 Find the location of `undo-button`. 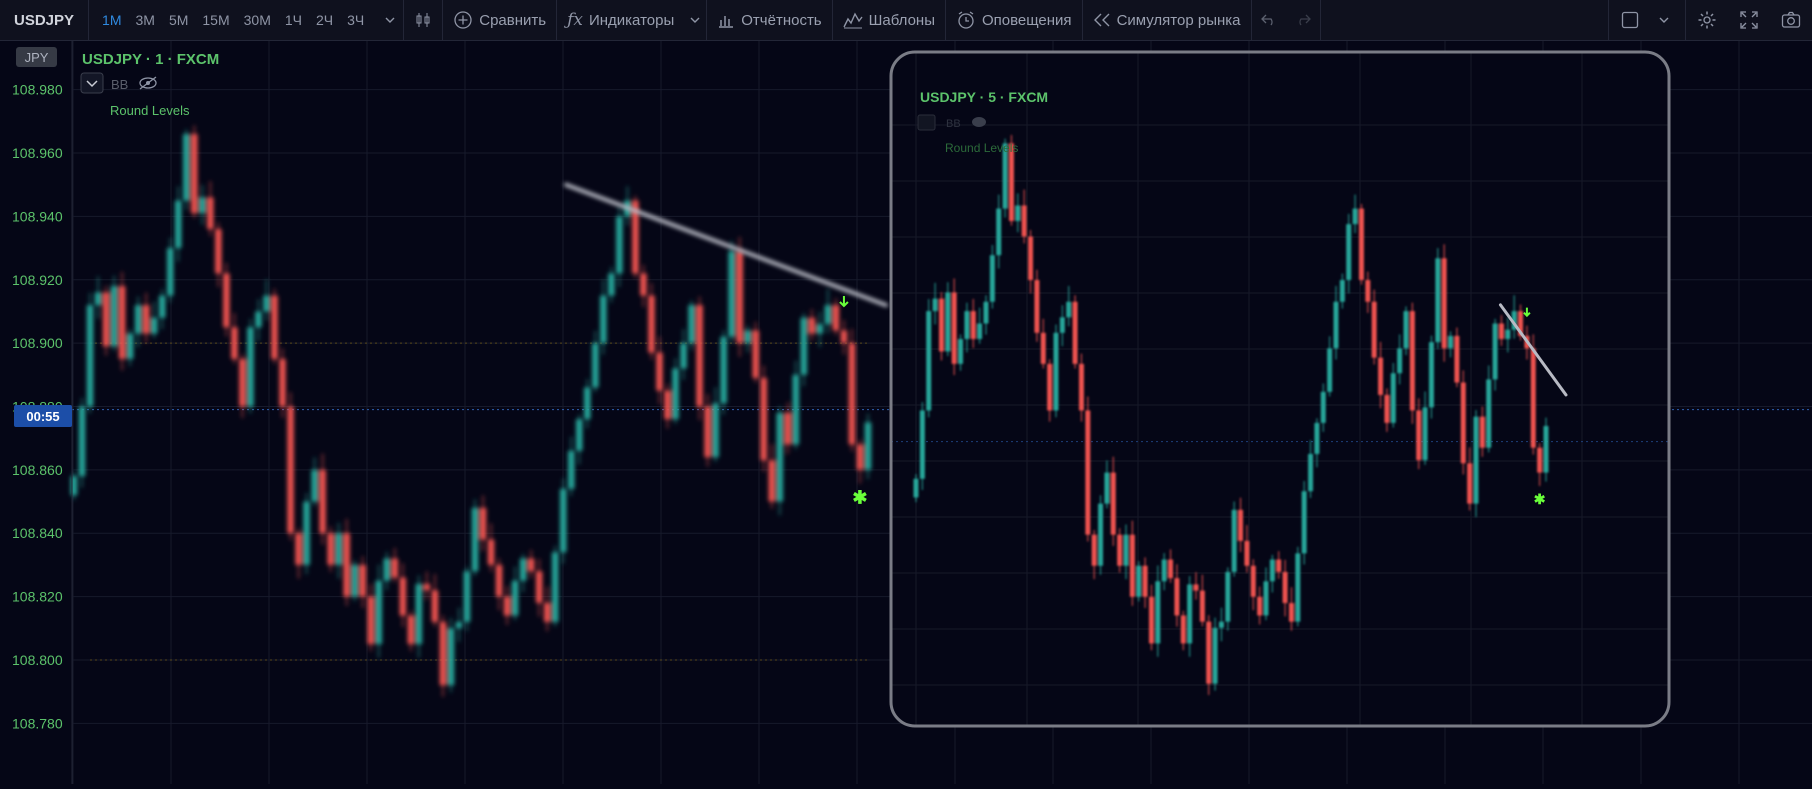

undo-button is located at coordinates (1269, 20).